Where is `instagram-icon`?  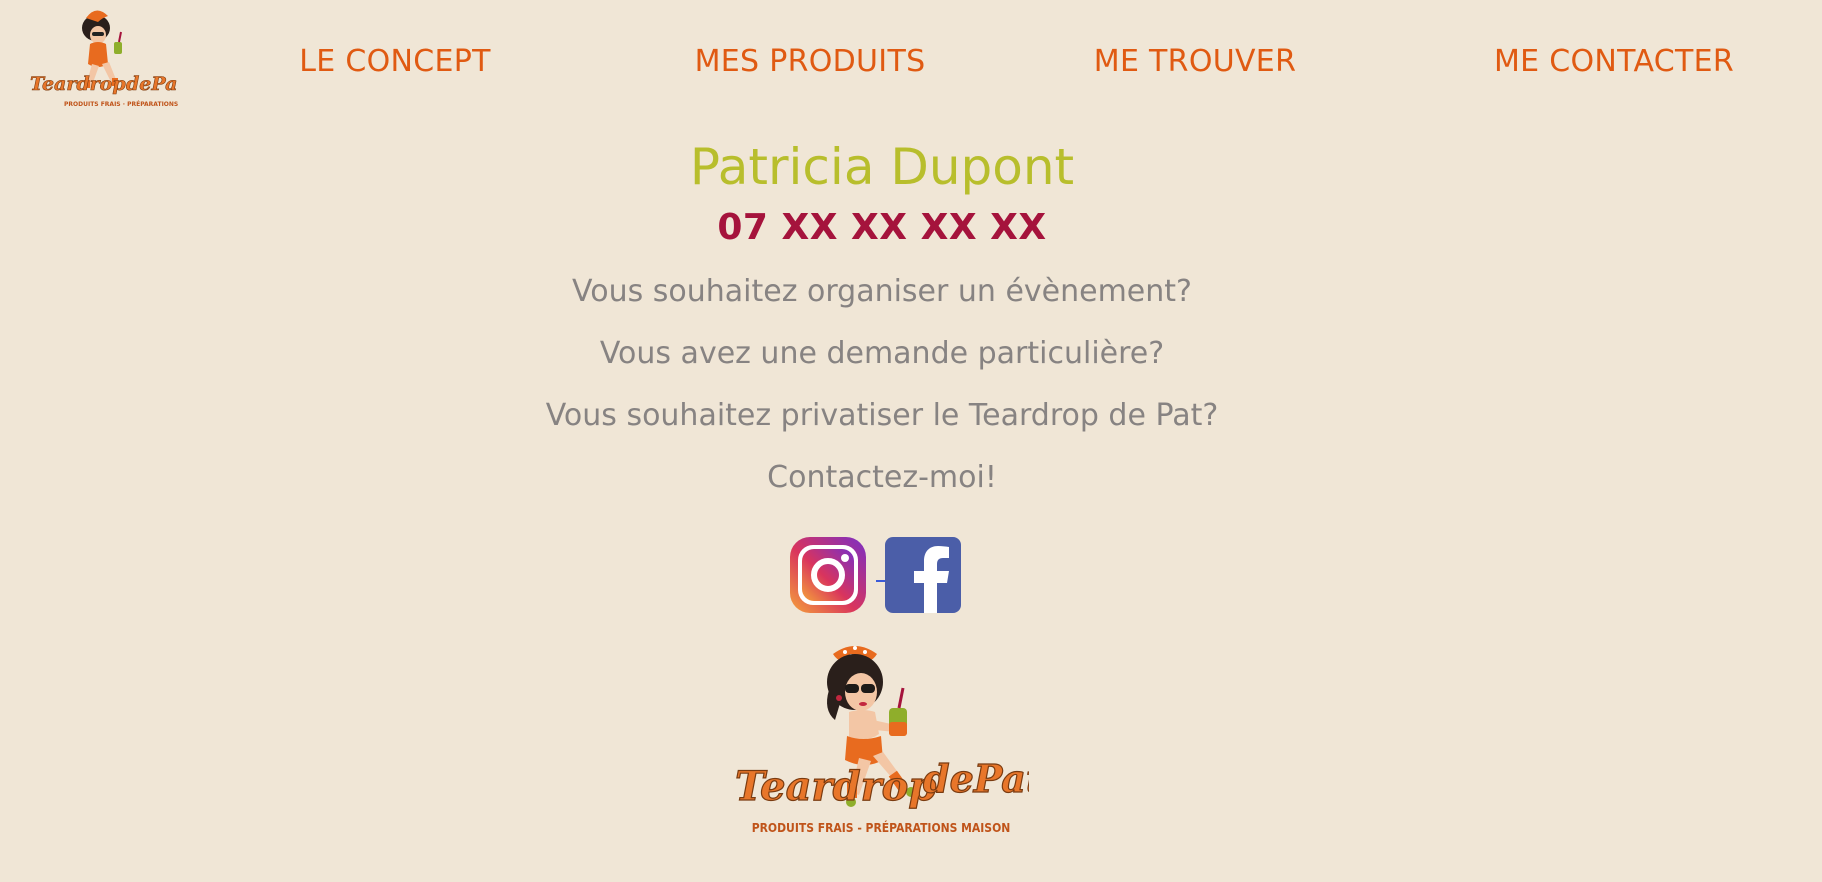
instagram-icon is located at coordinates (828, 575).